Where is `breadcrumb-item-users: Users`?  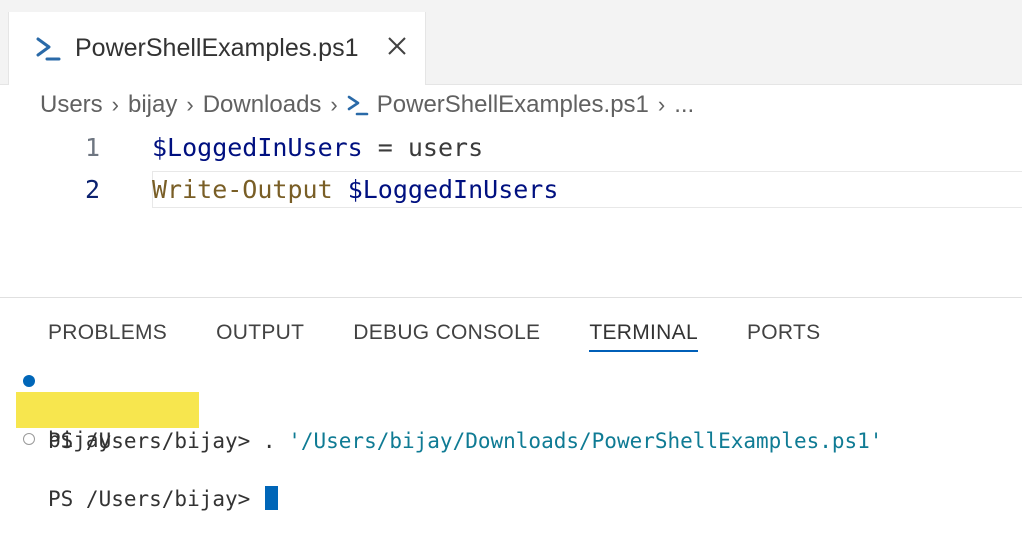 breadcrumb-item-users: Users is located at coordinates (71, 105).